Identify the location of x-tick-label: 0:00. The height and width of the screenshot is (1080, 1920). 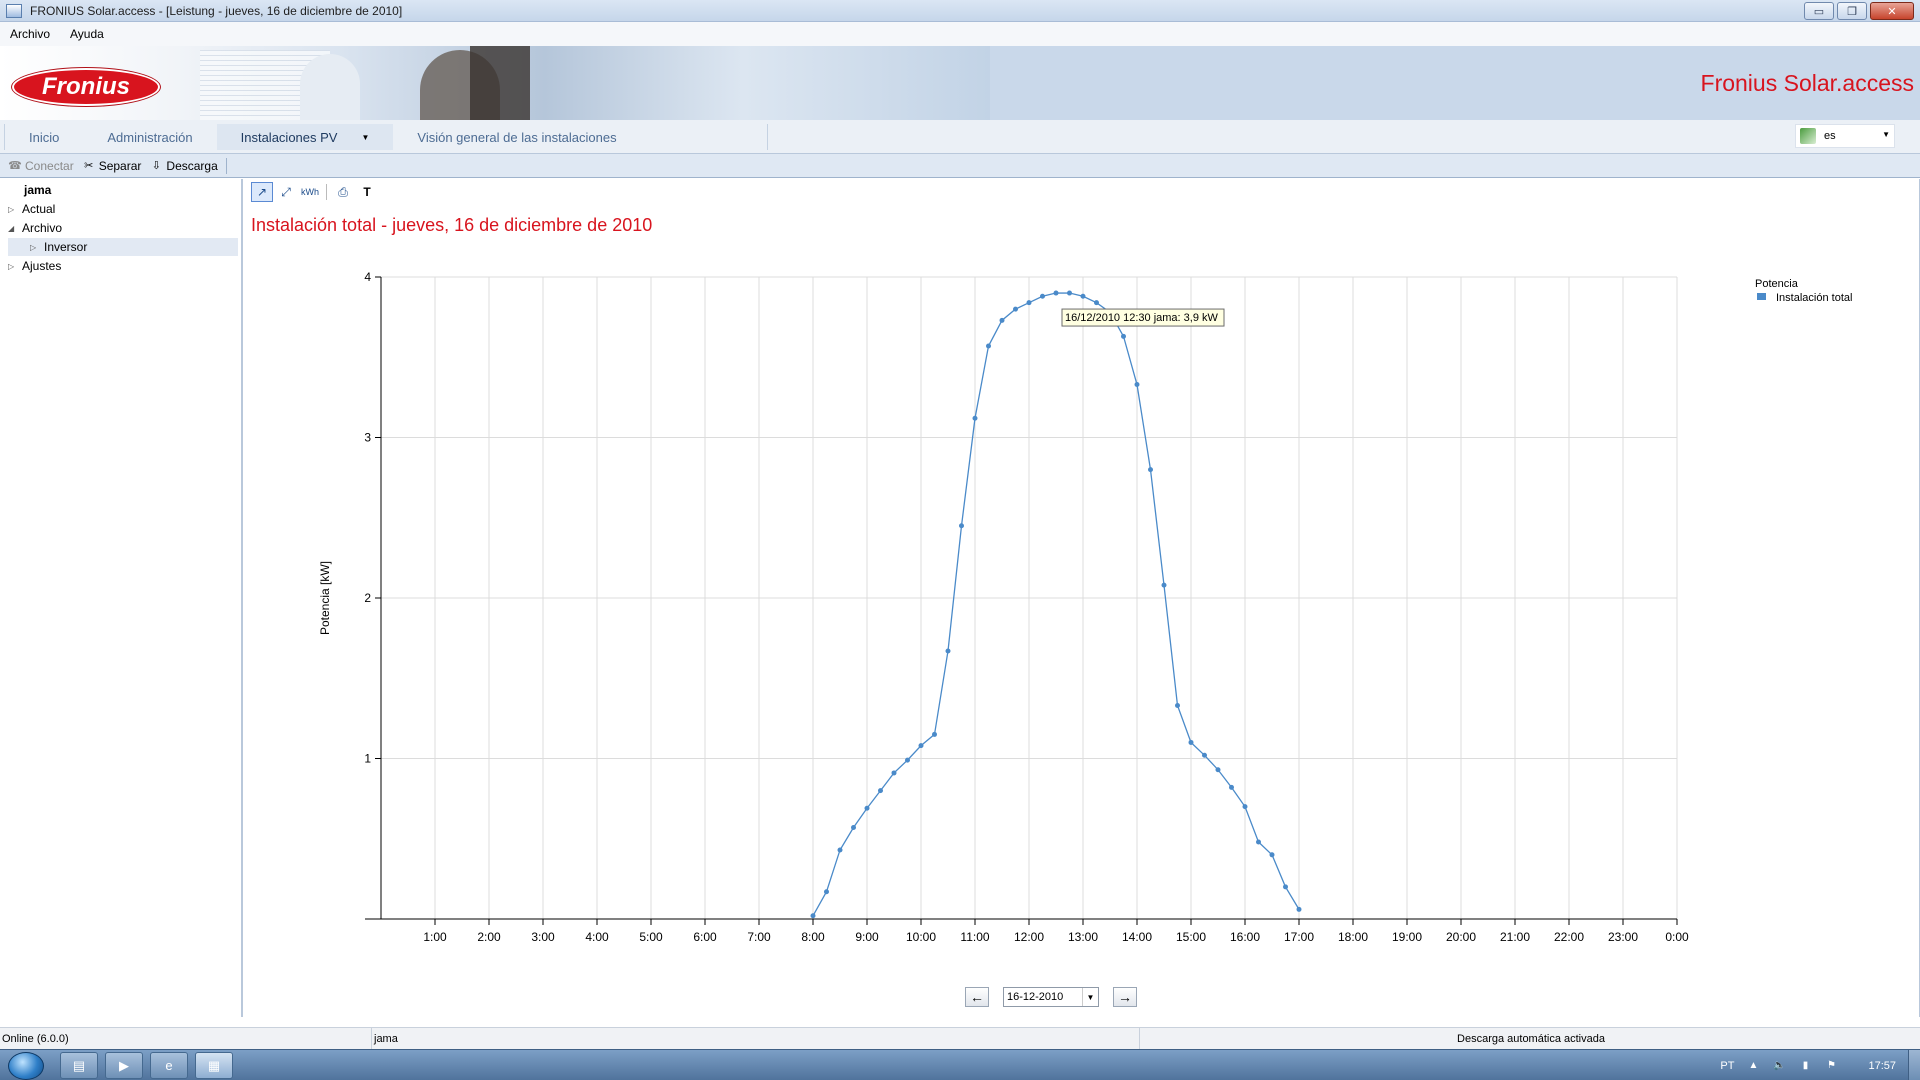
(1677, 937).